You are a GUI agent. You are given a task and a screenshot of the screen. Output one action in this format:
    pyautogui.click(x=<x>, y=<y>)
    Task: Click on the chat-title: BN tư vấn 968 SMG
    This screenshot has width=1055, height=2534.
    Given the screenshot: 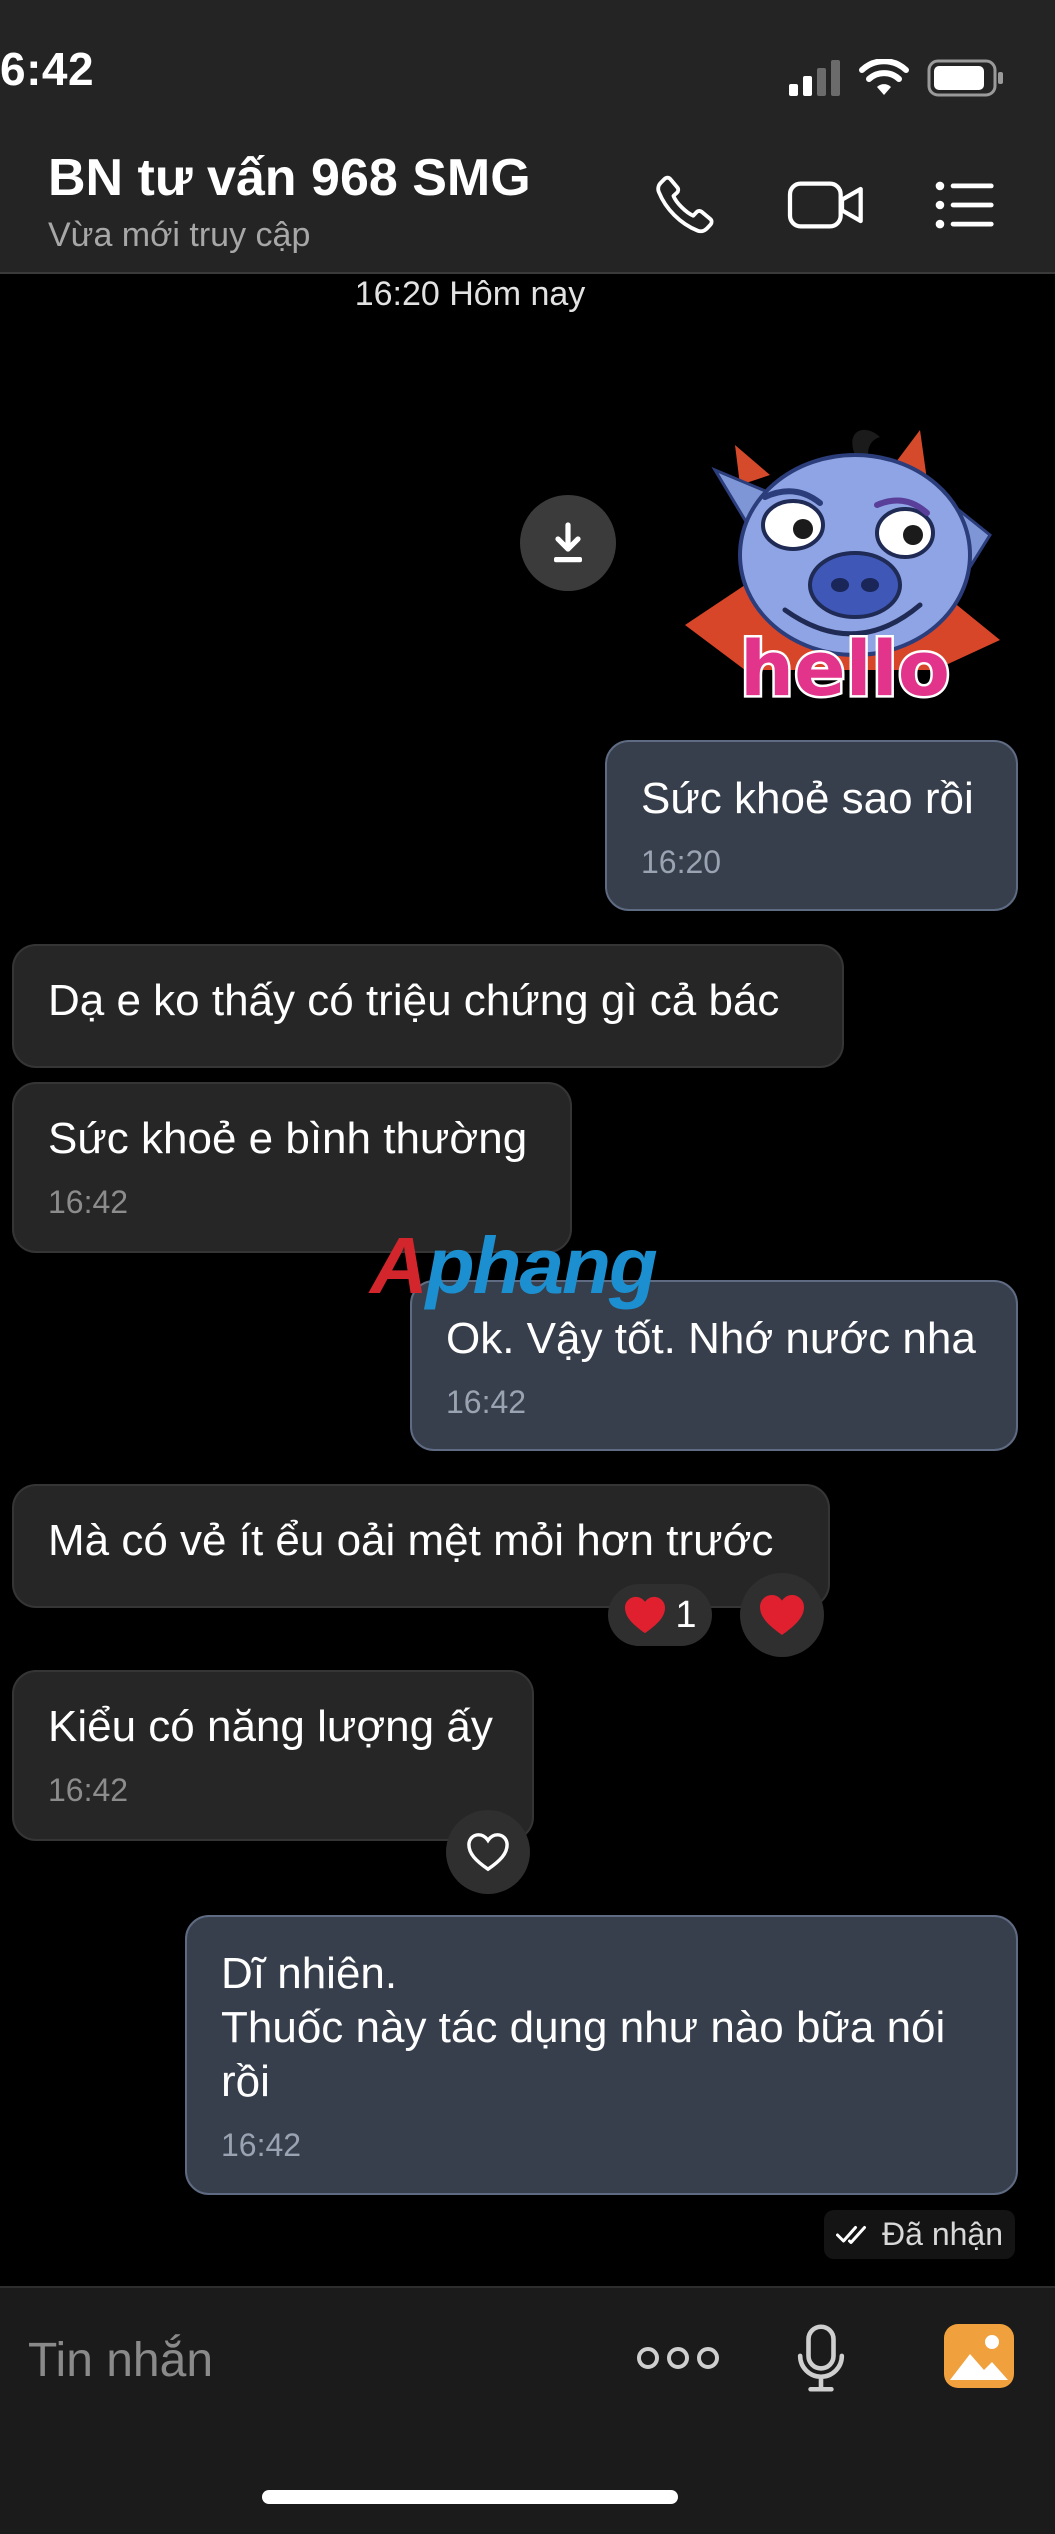 What is the action you would take?
    pyautogui.click(x=289, y=178)
    